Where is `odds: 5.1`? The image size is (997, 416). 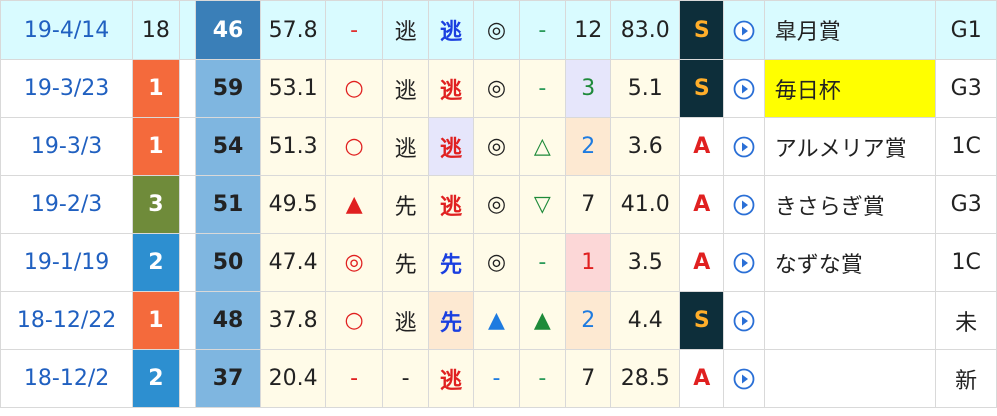
odds: 5.1 is located at coordinates (645, 88).